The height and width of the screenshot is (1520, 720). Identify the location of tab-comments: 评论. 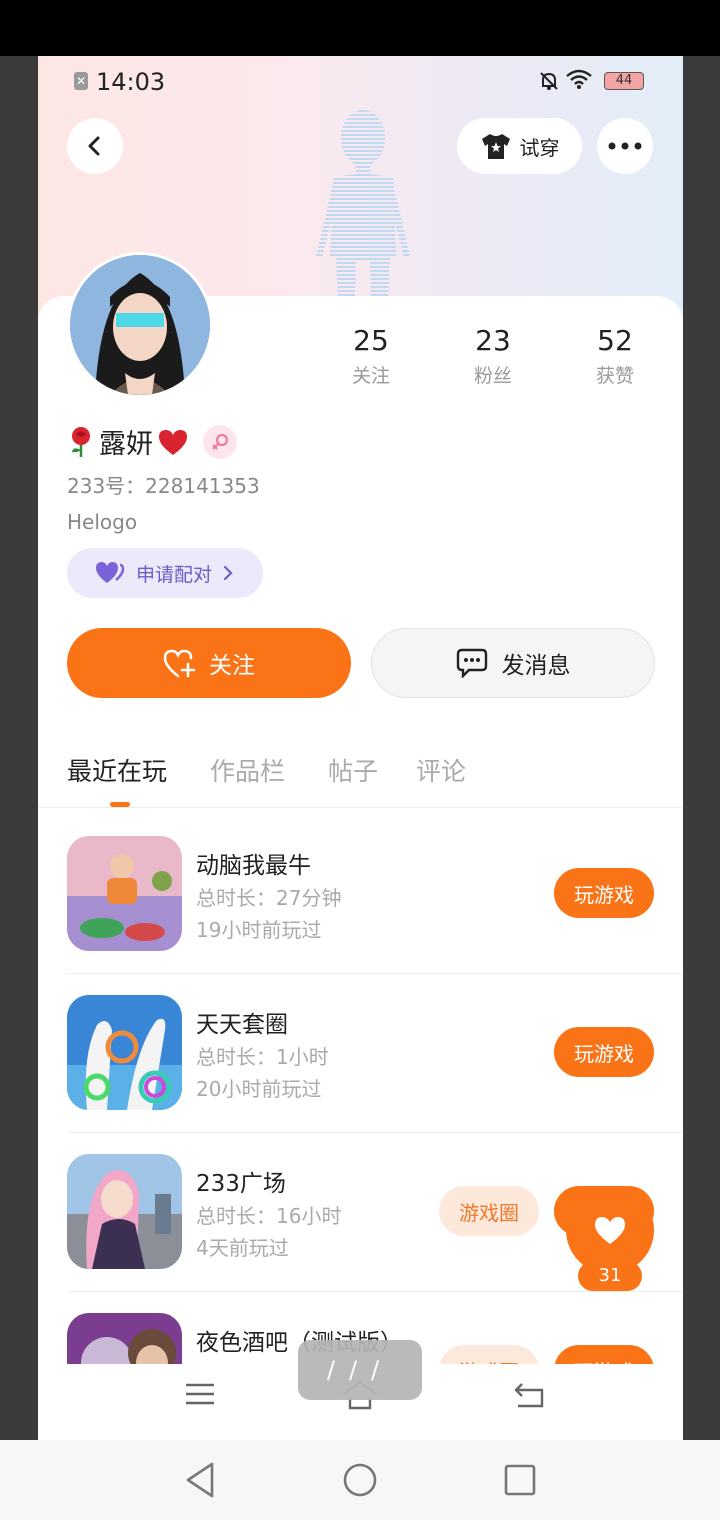
(441, 770).